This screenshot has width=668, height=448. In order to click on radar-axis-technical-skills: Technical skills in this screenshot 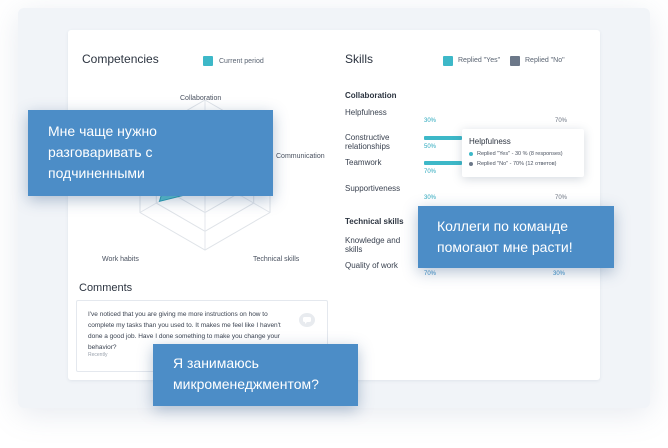, I will do `click(276, 259)`.